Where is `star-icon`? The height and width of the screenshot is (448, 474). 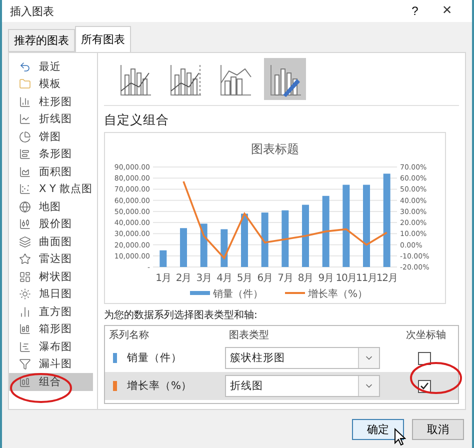
star-icon is located at coordinates (25, 259).